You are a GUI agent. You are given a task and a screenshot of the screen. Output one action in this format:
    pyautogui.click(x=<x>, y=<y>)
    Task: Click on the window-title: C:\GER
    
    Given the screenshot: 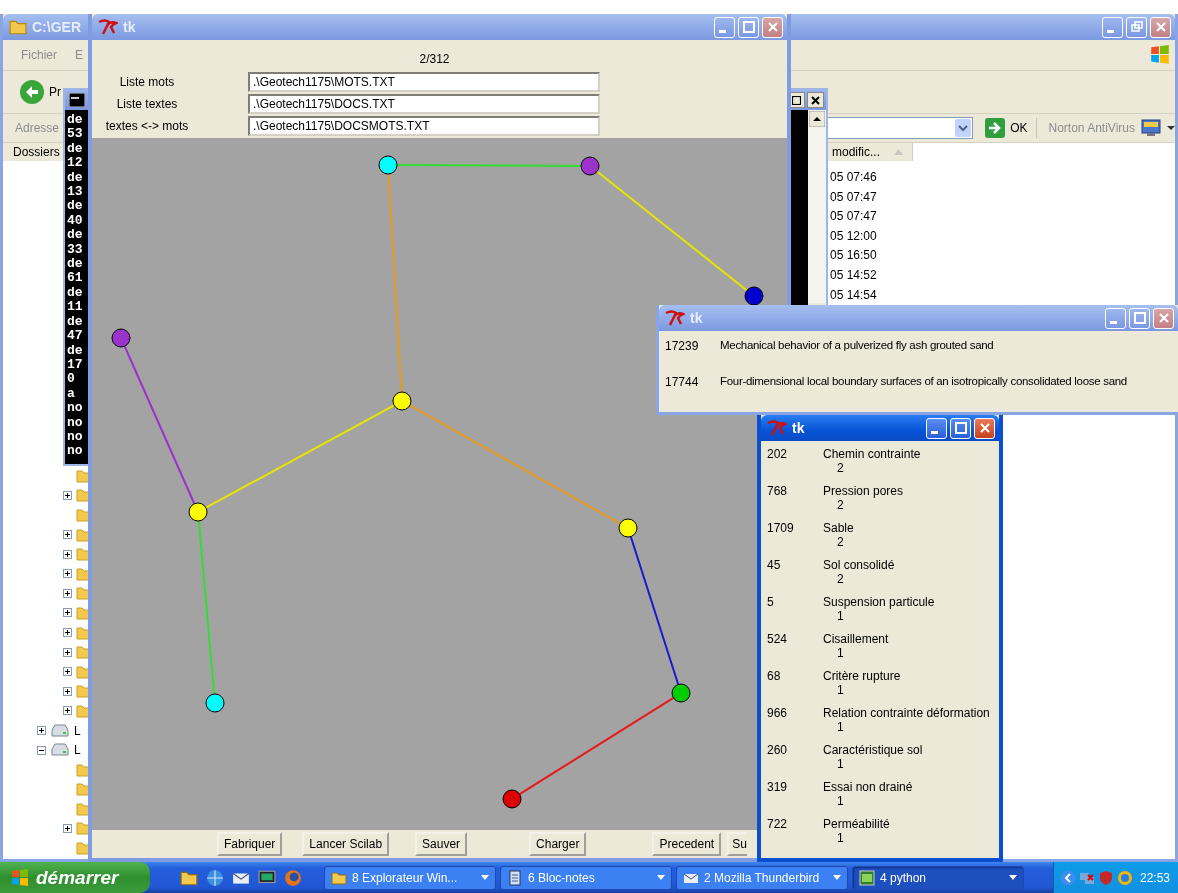 What is the action you would take?
    pyautogui.click(x=56, y=27)
    